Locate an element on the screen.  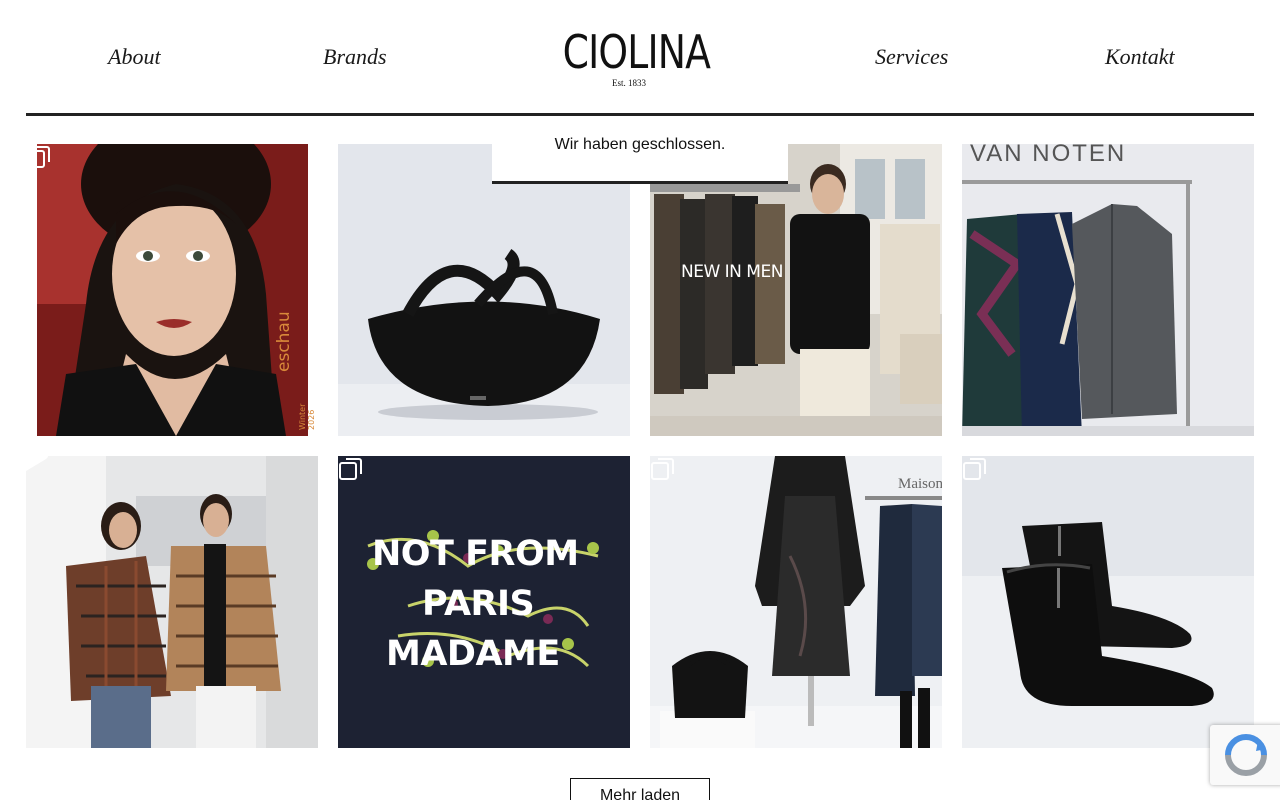
post-3-image is located at coordinates (796, 290).